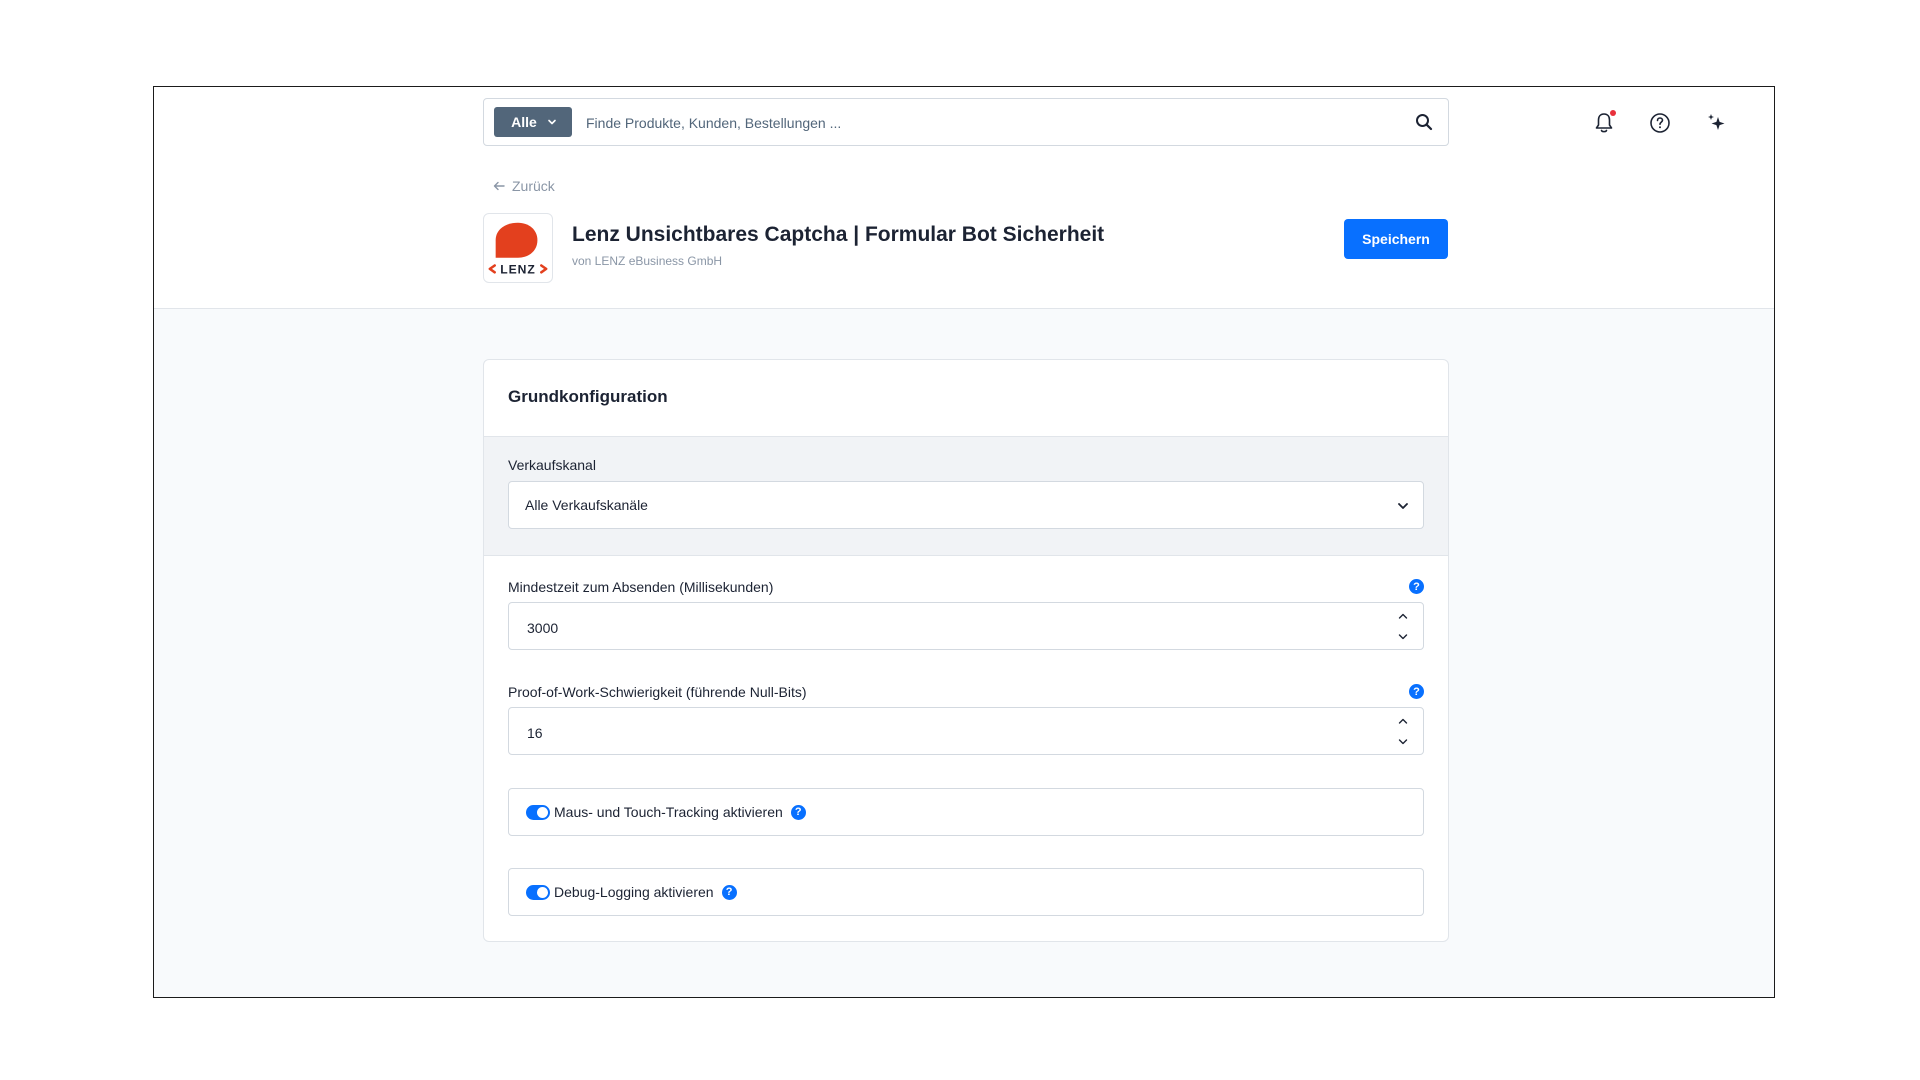 The width and height of the screenshot is (1920, 1080). What do you see at coordinates (538, 812) in the screenshot?
I see `tracking-toggle` at bounding box center [538, 812].